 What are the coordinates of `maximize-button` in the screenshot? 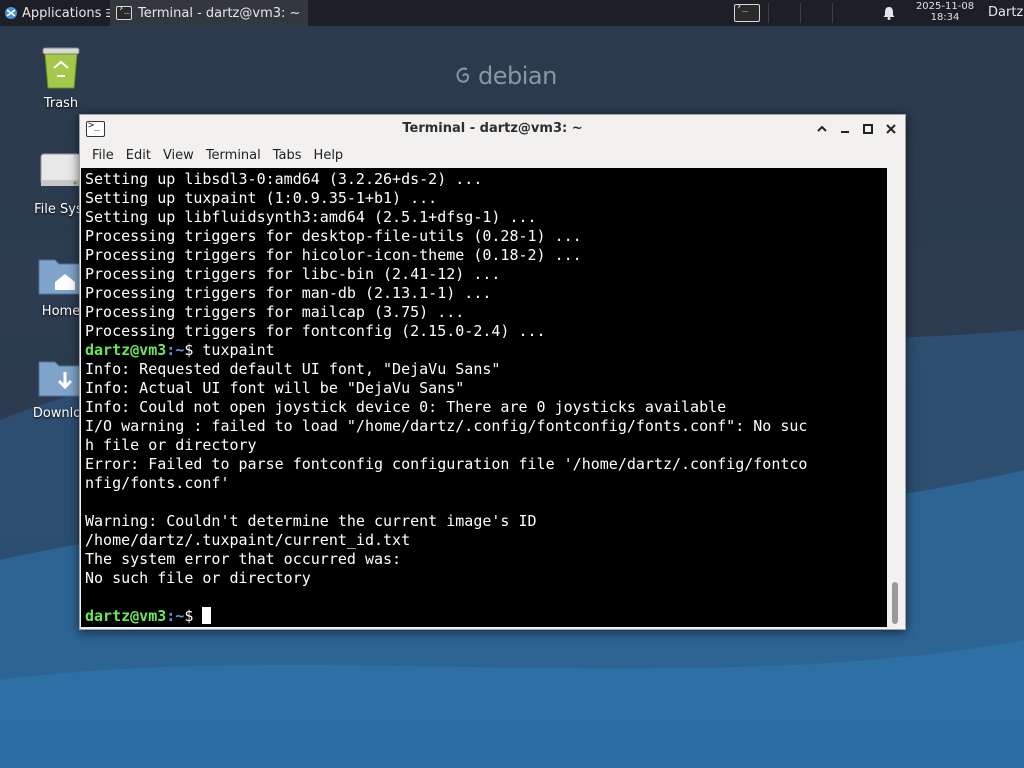 It's located at (868, 129).